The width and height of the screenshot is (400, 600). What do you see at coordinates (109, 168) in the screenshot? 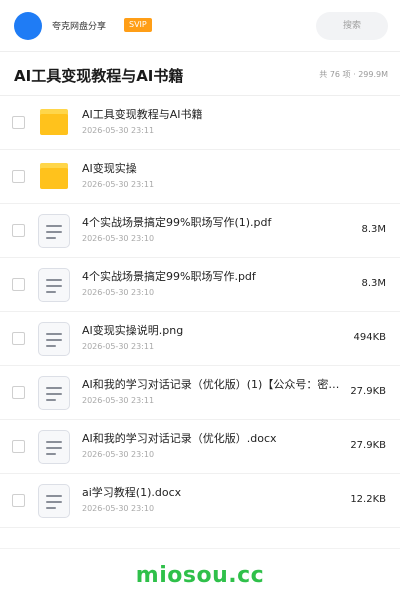
I see `item-name: AI变现实操` at bounding box center [109, 168].